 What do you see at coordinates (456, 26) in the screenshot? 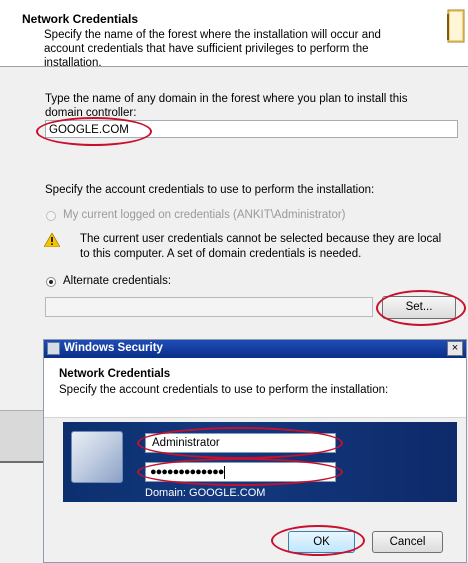
I see `credentials-book-icon` at bounding box center [456, 26].